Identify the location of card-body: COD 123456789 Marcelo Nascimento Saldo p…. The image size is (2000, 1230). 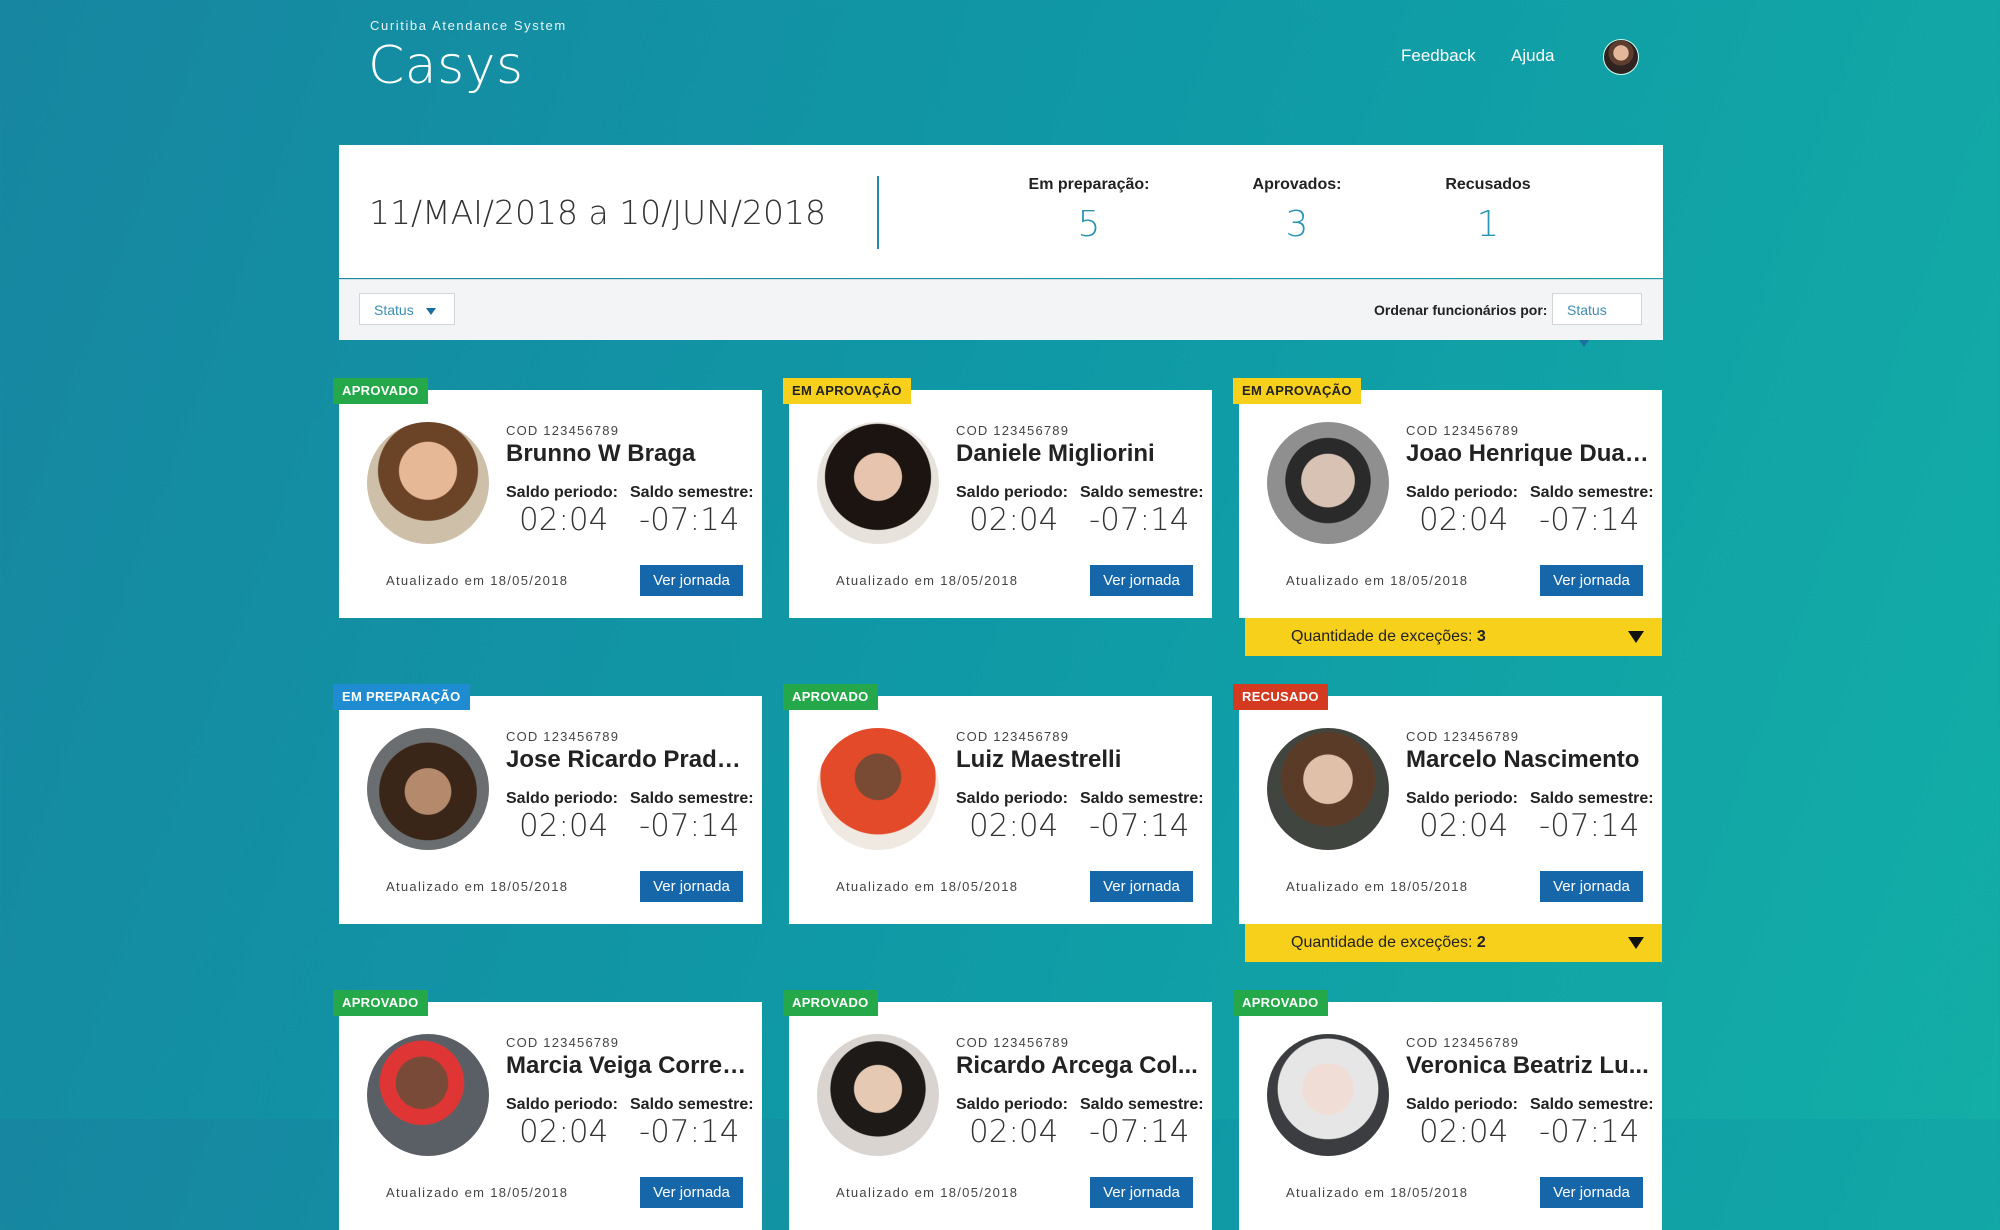
(1450, 810).